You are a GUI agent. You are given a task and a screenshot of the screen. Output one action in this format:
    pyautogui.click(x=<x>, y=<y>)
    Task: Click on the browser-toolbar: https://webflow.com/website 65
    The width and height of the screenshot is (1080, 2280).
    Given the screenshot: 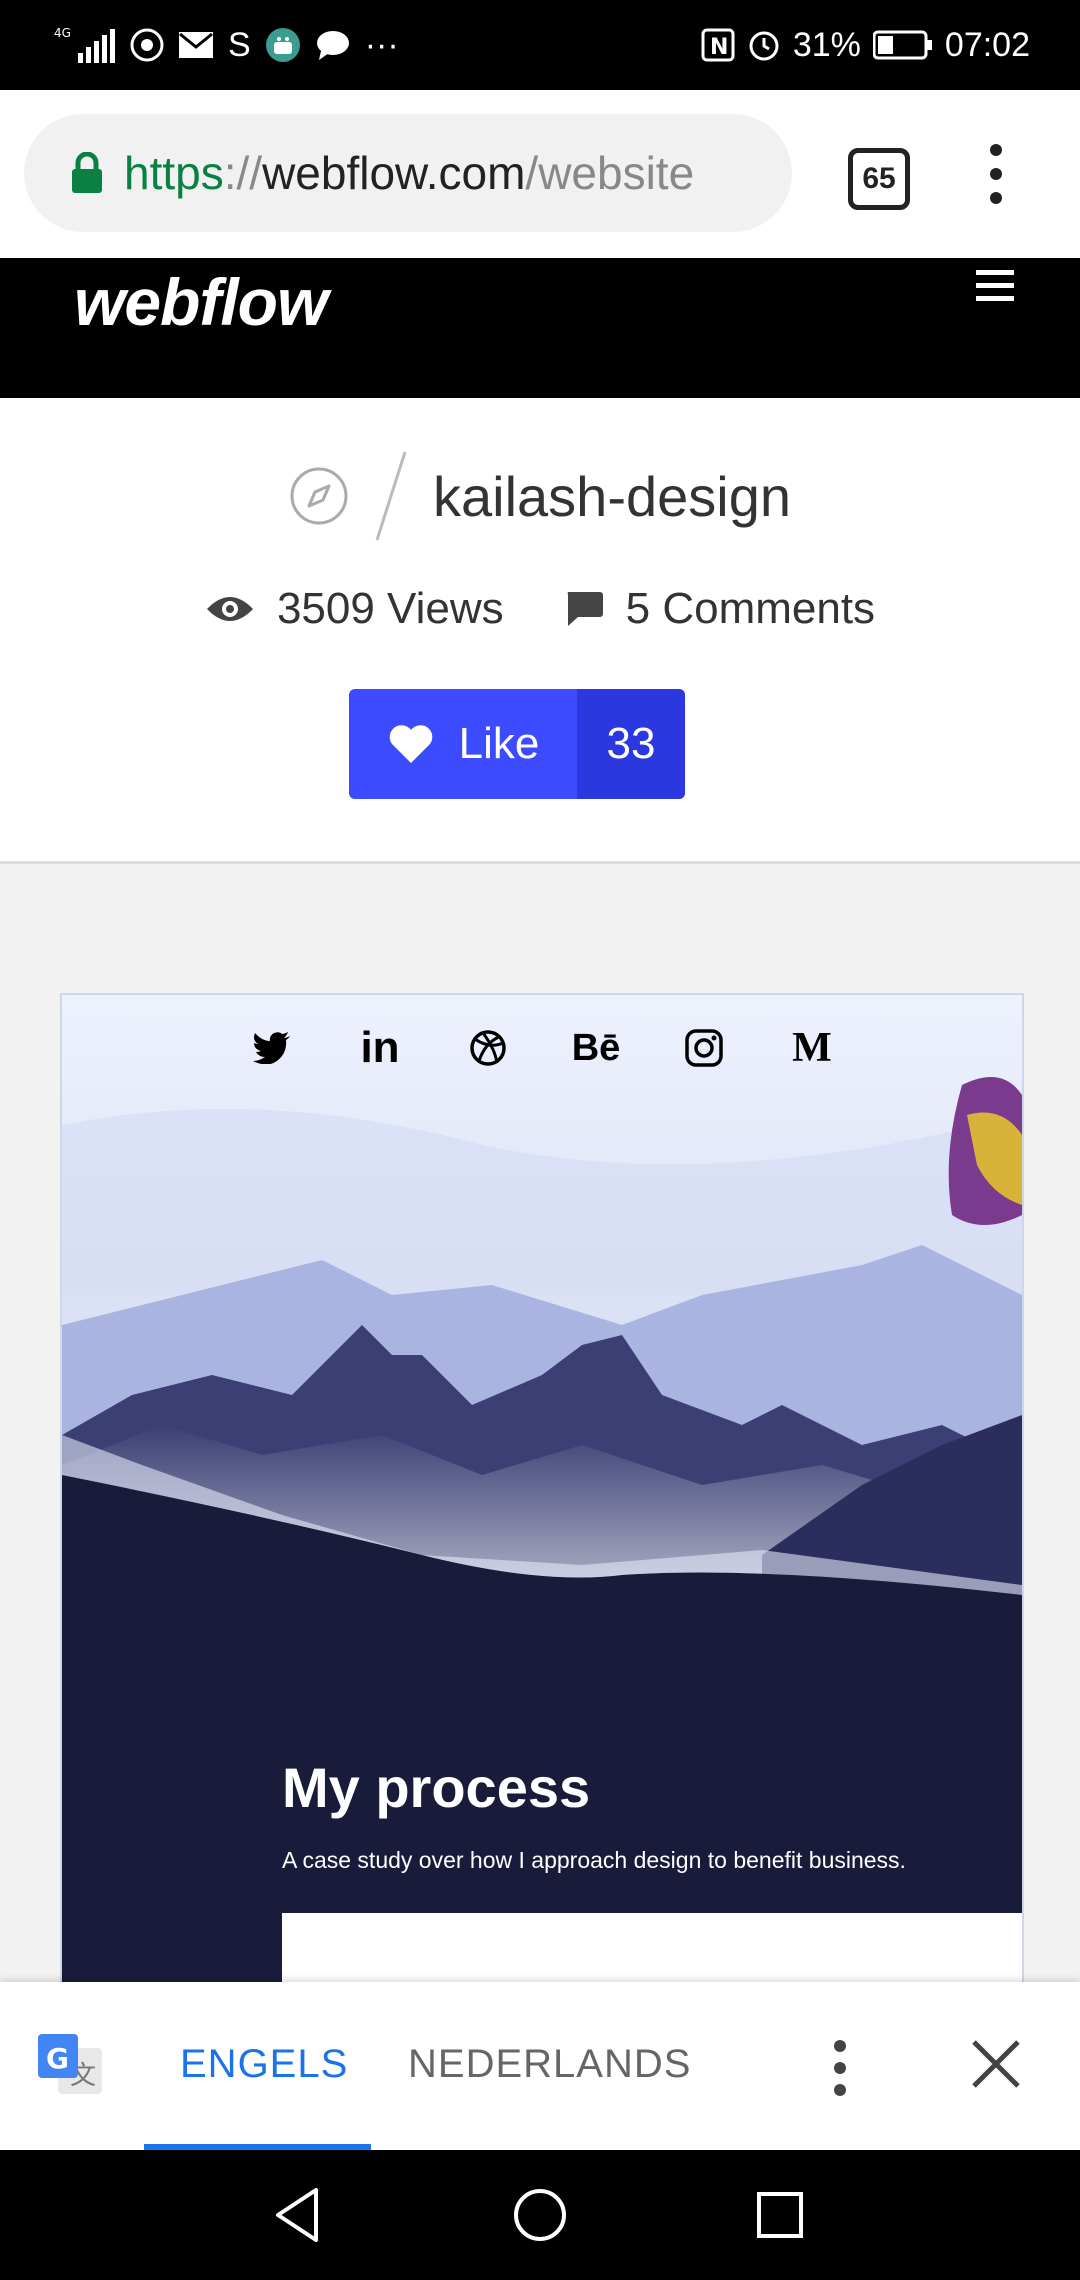 What is the action you would take?
    pyautogui.click(x=540, y=174)
    